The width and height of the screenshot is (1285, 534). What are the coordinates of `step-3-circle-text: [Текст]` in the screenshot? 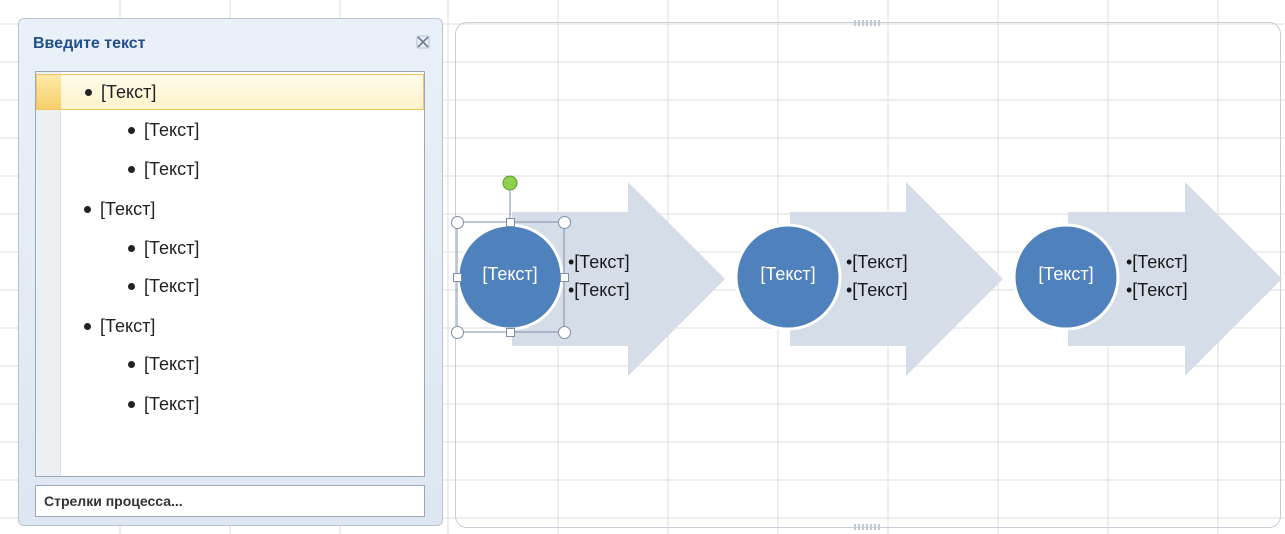 It's located at (1066, 274).